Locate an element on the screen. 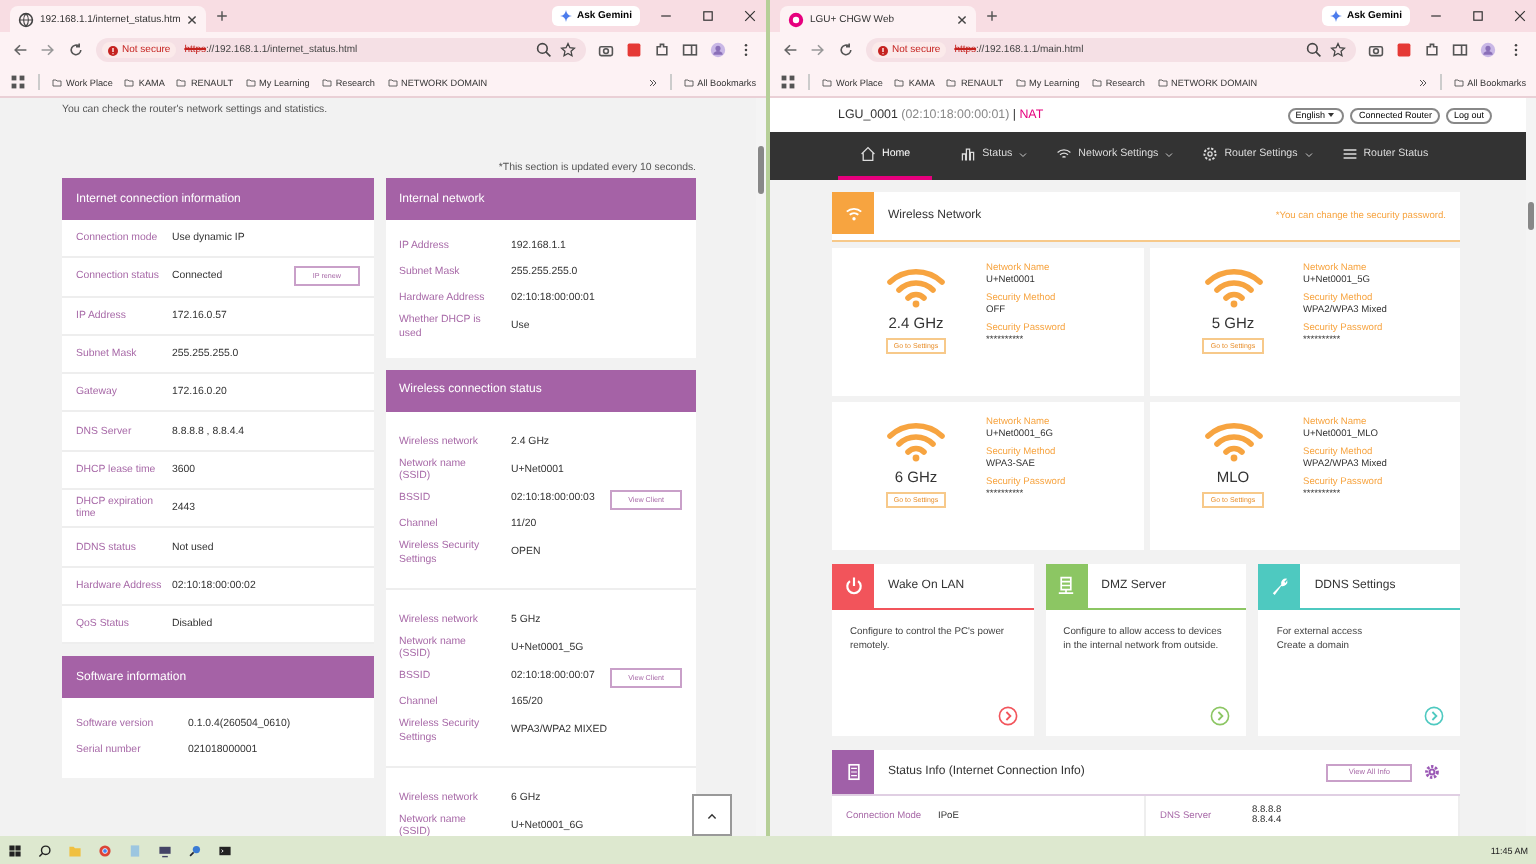 The image size is (1536, 864). caret-up-icon is located at coordinates (712, 815).